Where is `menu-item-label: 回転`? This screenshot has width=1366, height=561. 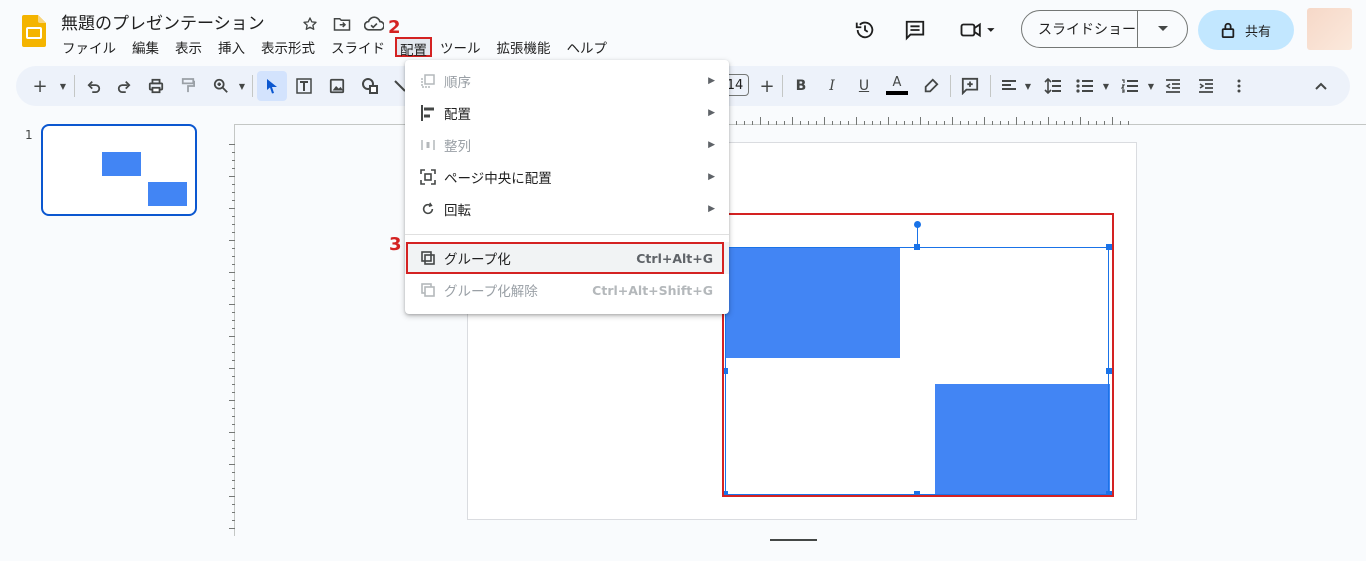
menu-item-label: 回転 is located at coordinates (457, 211).